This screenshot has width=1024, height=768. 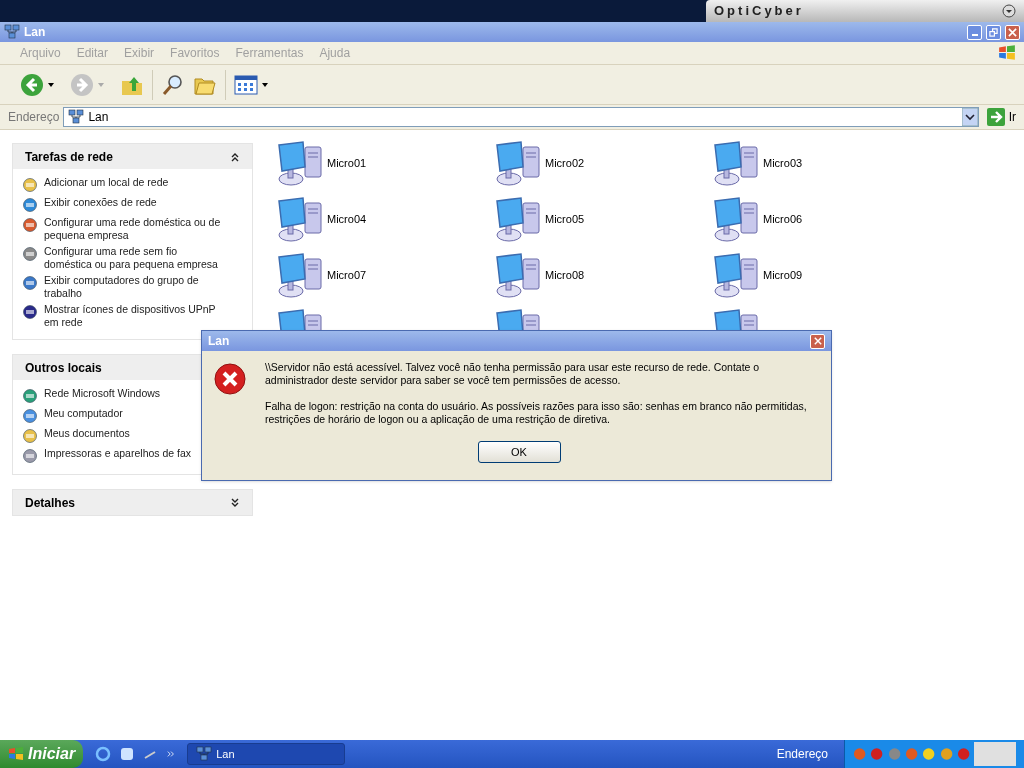 What do you see at coordinates (135, 229) in the screenshot?
I see `task-link: Configurar uma rede doméstica ou de pequena empresa` at bounding box center [135, 229].